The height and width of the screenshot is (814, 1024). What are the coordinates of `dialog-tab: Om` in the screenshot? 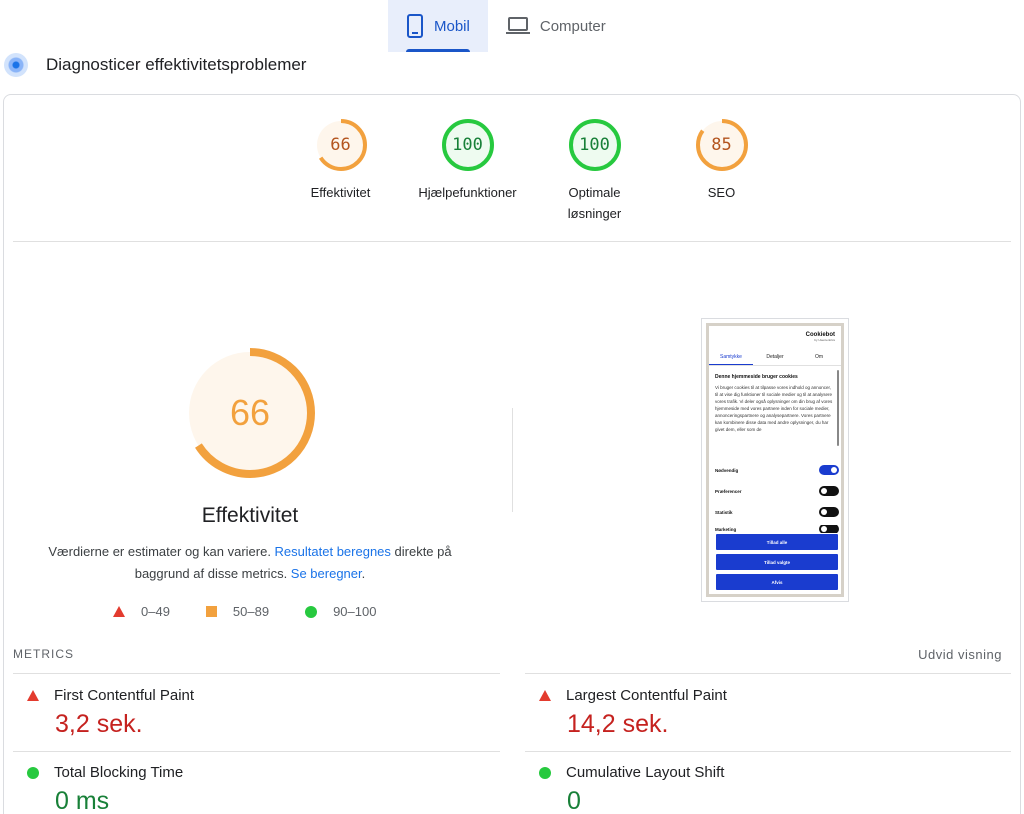 It's located at (819, 357).